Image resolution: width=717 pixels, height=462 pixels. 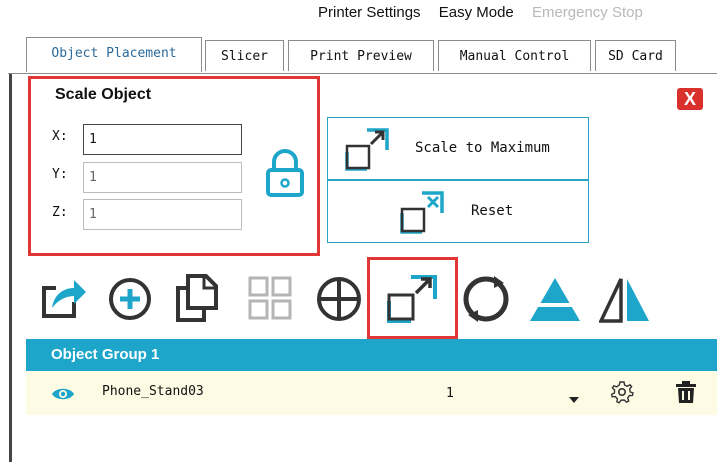 I want to click on y-axis-label: Y:, so click(x=60, y=174).